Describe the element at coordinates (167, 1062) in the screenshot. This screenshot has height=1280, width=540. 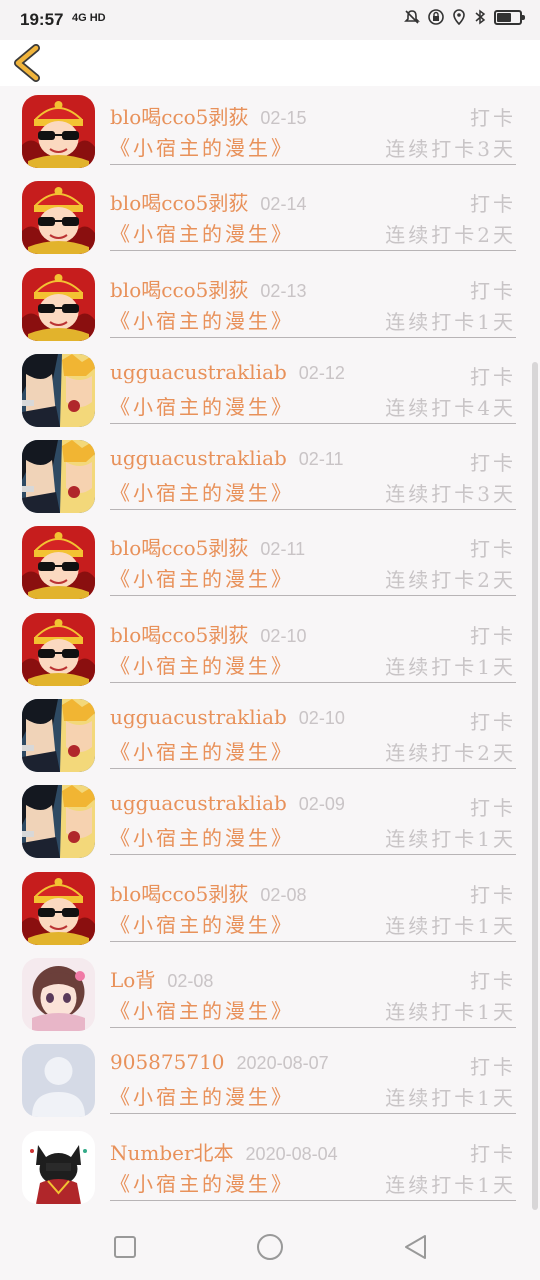
I see `username-text: 905875710` at that location.